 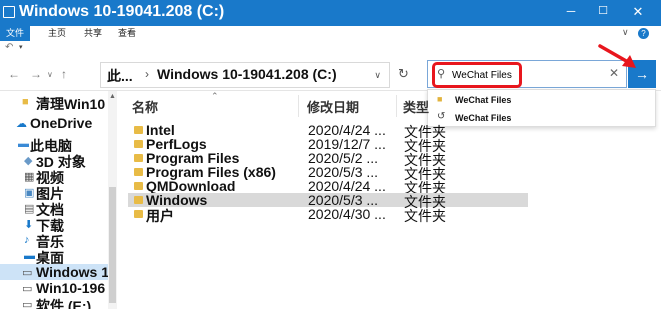 I want to click on up-button: ↑, so click(x=64, y=74).